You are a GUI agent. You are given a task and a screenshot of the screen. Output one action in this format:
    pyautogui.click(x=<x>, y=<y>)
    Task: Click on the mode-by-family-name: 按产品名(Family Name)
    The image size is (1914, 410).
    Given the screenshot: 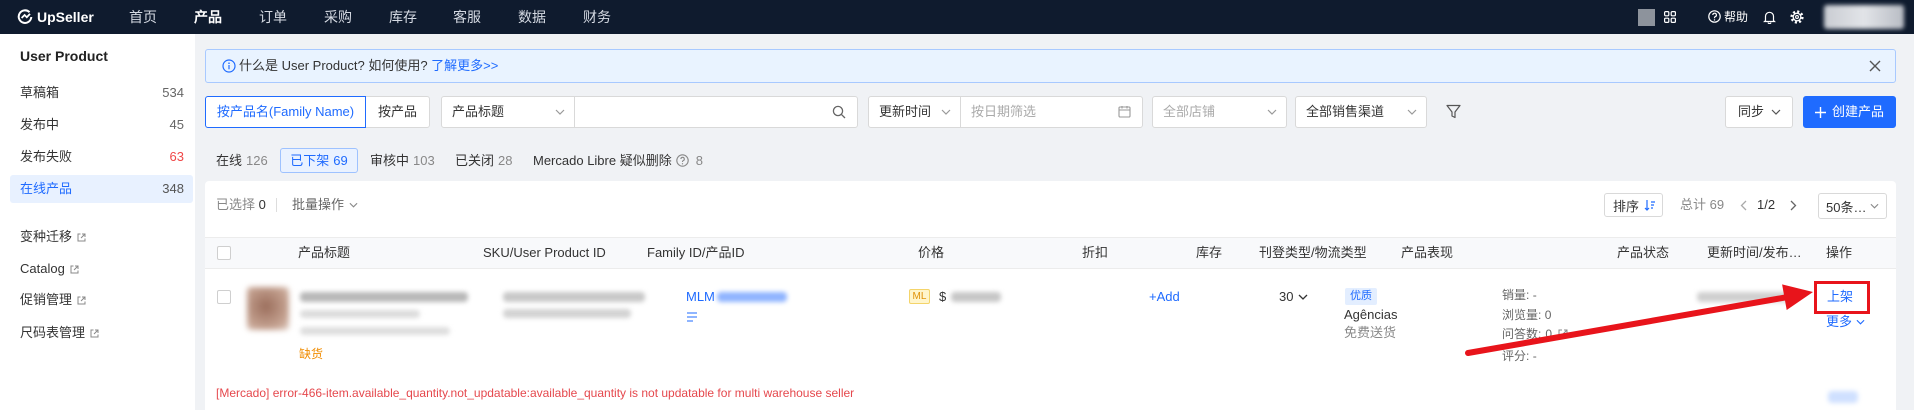 What is the action you would take?
    pyautogui.click(x=285, y=112)
    